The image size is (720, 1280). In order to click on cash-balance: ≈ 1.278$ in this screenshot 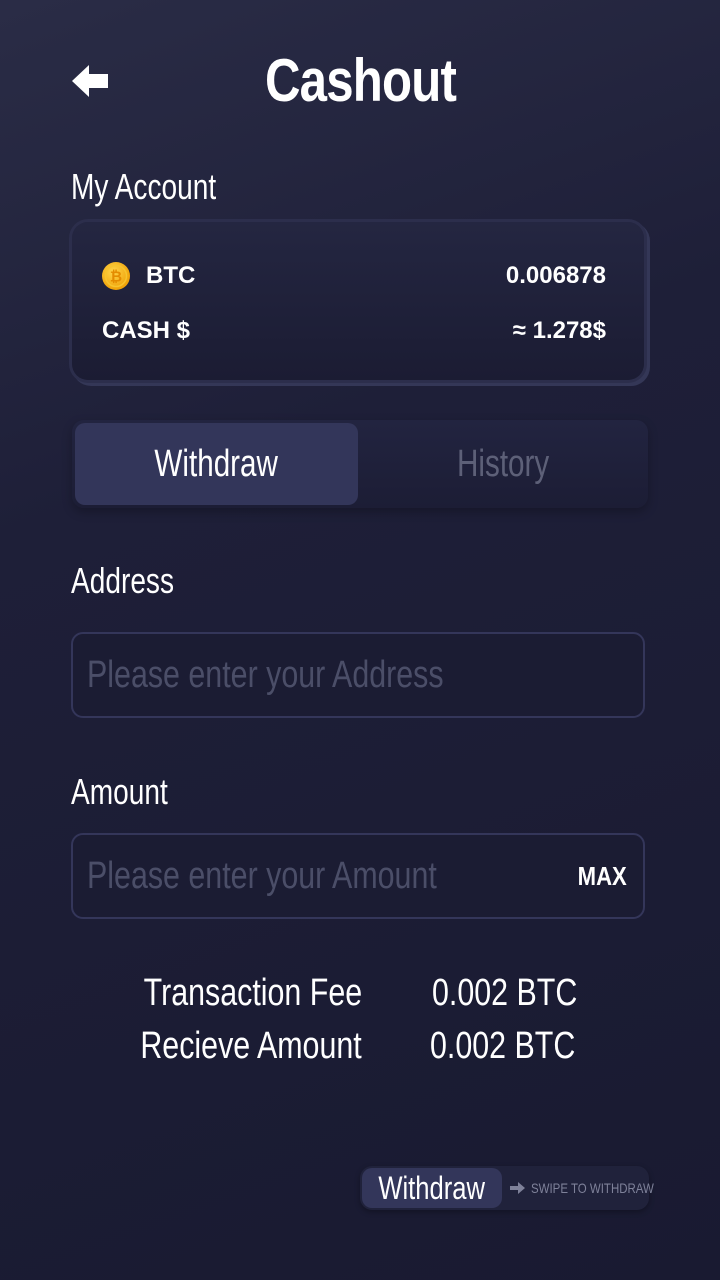, I will do `click(559, 330)`.